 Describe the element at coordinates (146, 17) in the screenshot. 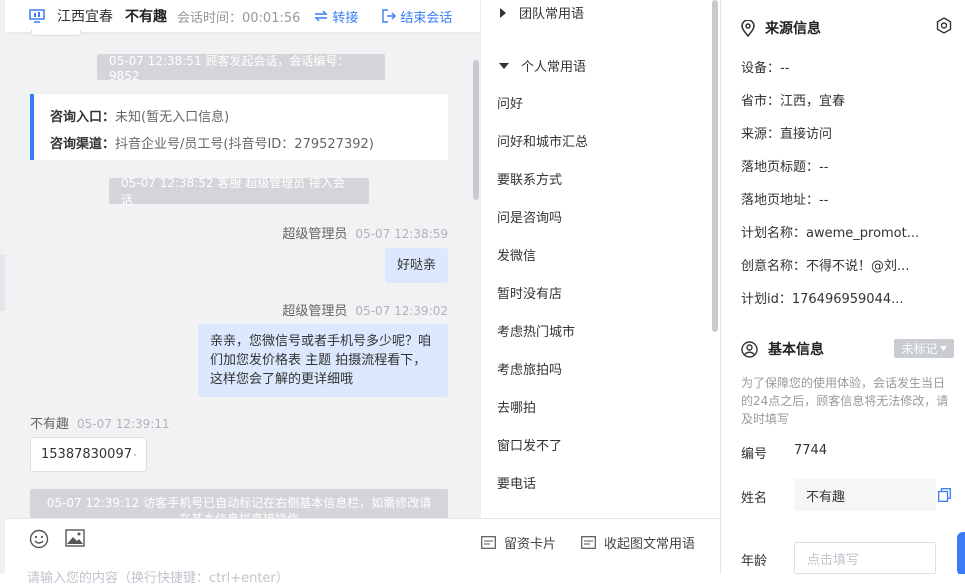

I see `visitor-name: 不有趣` at that location.